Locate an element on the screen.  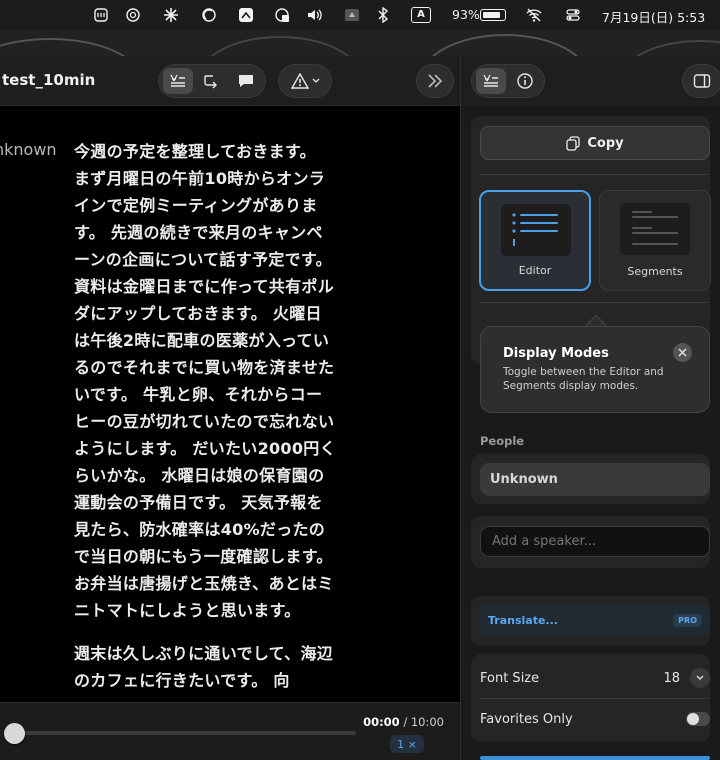
copy-button: Copy is located at coordinates (595, 143).